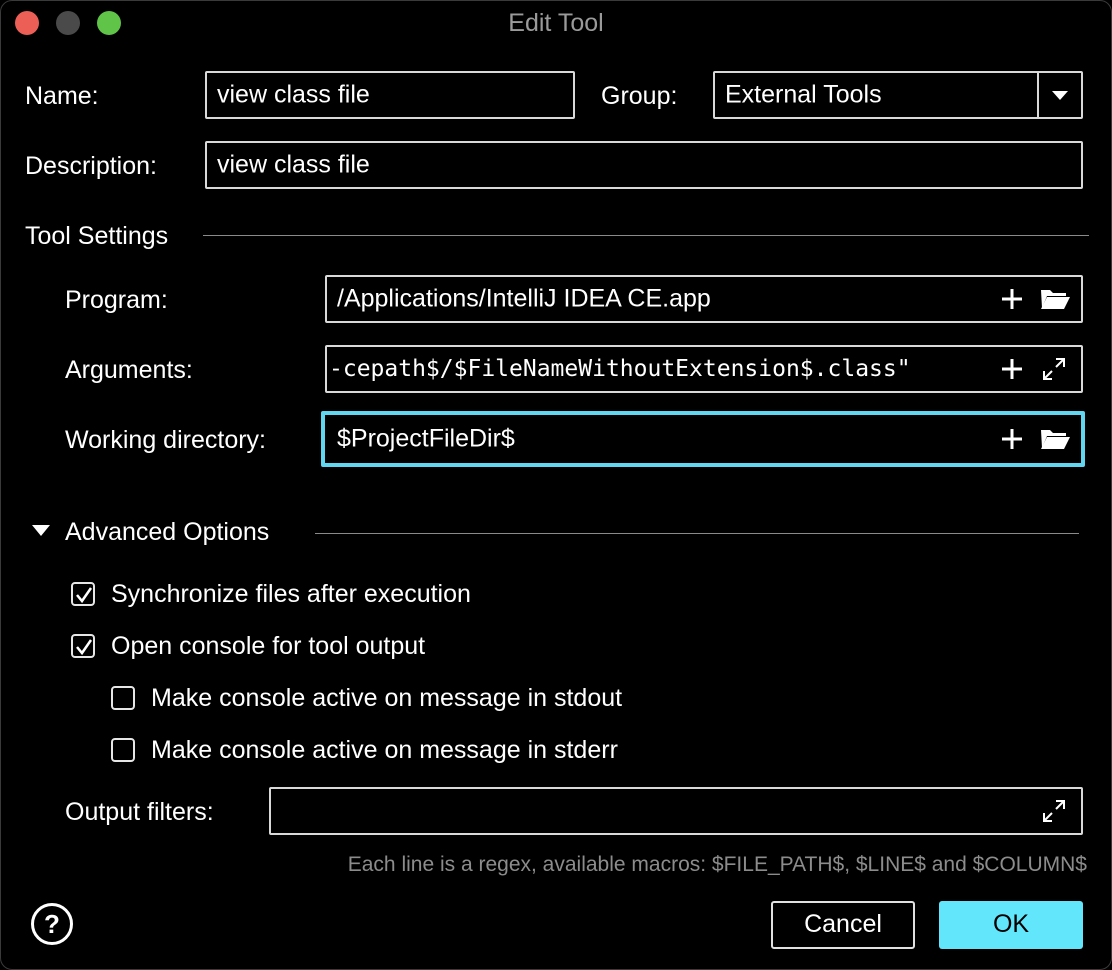 This screenshot has width=1112, height=970. Describe the element at coordinates (41, 533) in the screenshot. I see `triangle-down-icon` at that location.